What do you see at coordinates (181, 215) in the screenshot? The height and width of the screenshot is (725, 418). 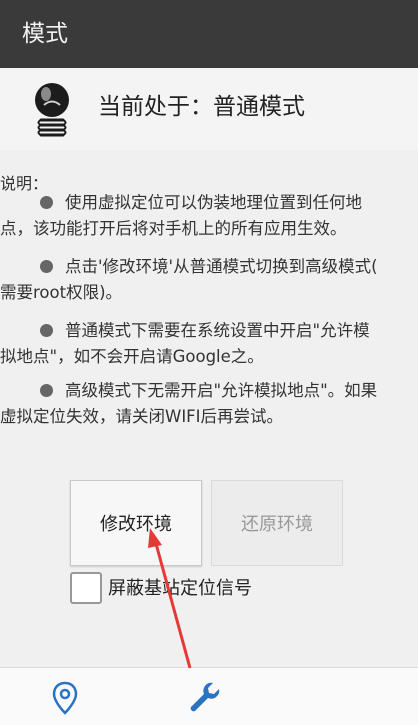 I see `description-item: 使用虚拟定位可以伪装地理位置到任何地 点，该功能打开后将对手机上的所有应用生效。` at bounding box center [181, 215].